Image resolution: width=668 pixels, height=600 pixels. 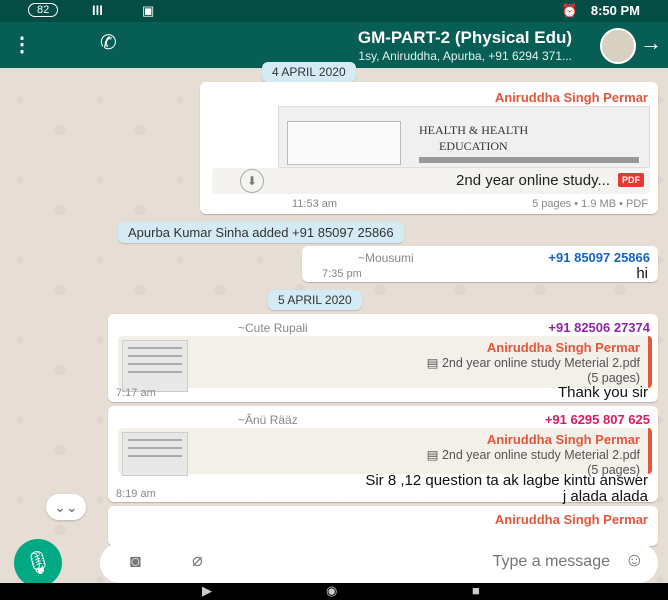 What do you see at coordinates (309, 72) in the screenshot?
I see `date-chip: 4 APRIL 2020` at bounding box center [309, 72].